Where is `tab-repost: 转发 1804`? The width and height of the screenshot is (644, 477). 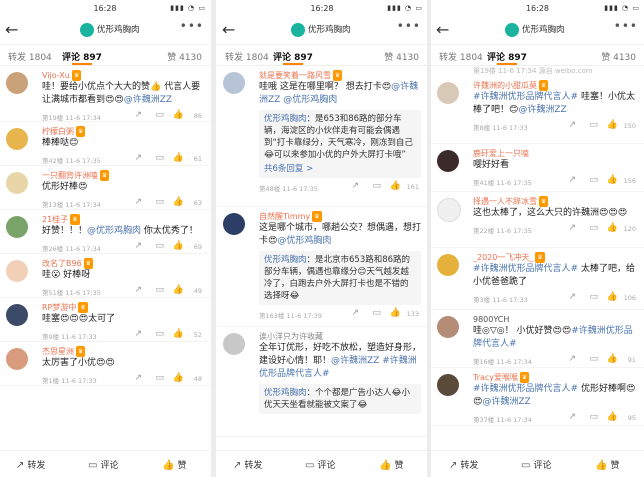 tab-repost: 转发 1804 is located at coordinates (247, 56).